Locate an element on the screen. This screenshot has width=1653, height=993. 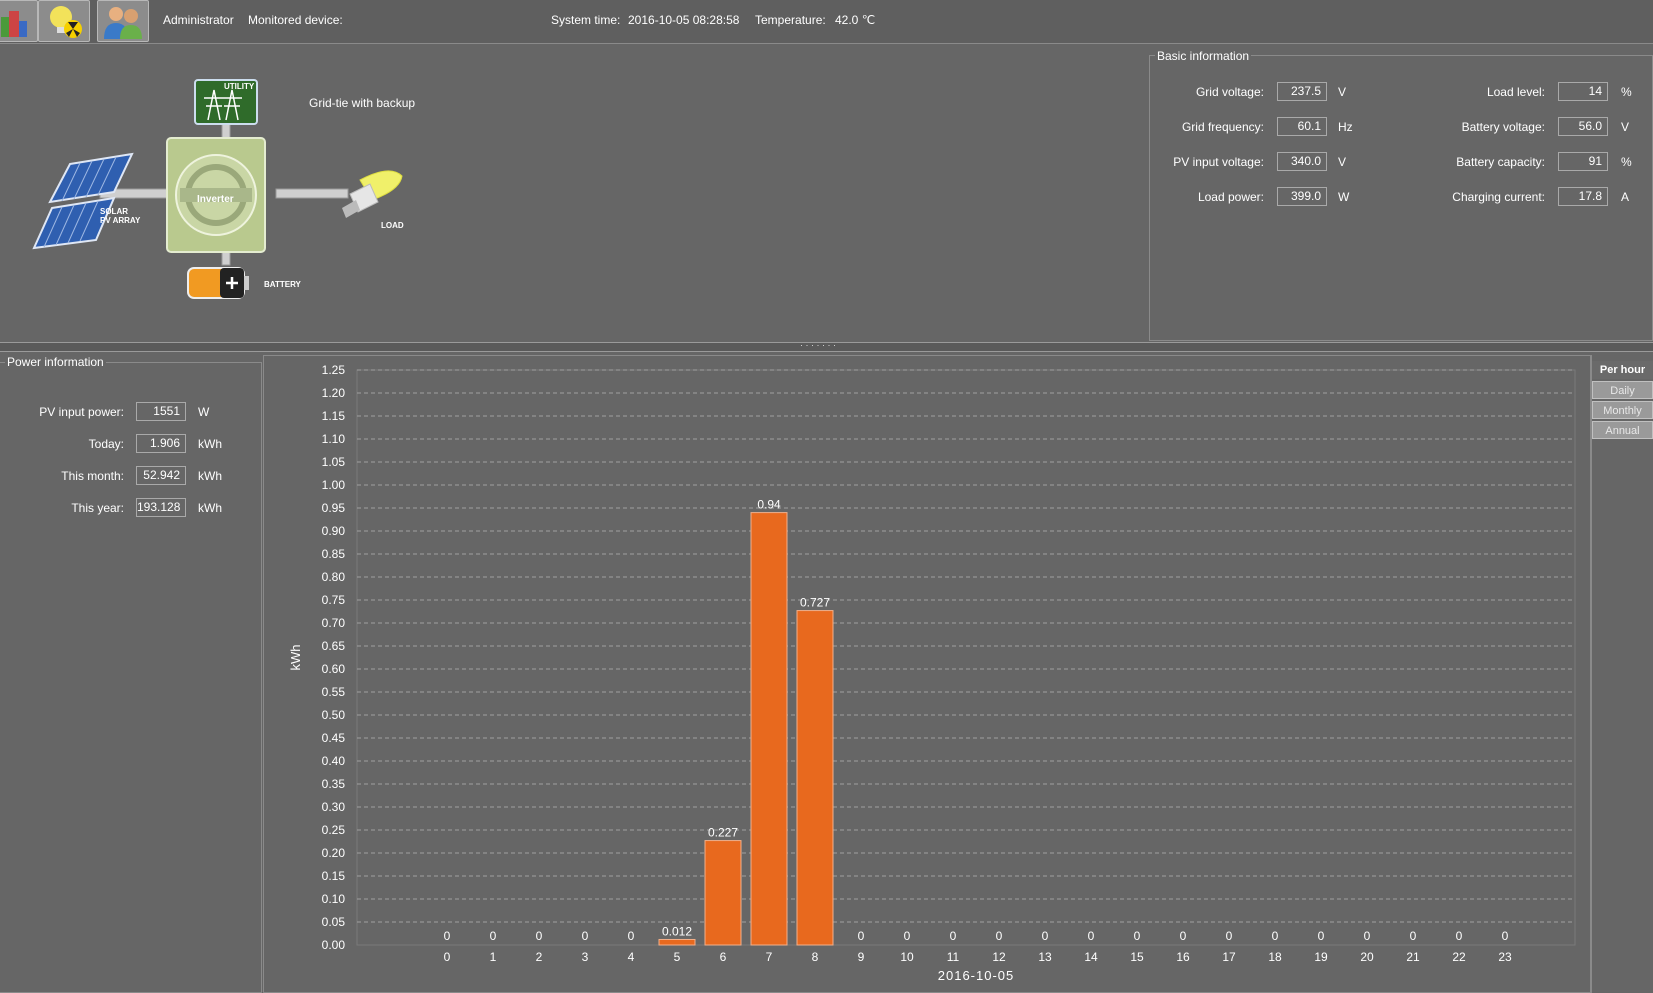
tab-daily: Daily is located at coordinates (1622, 390).